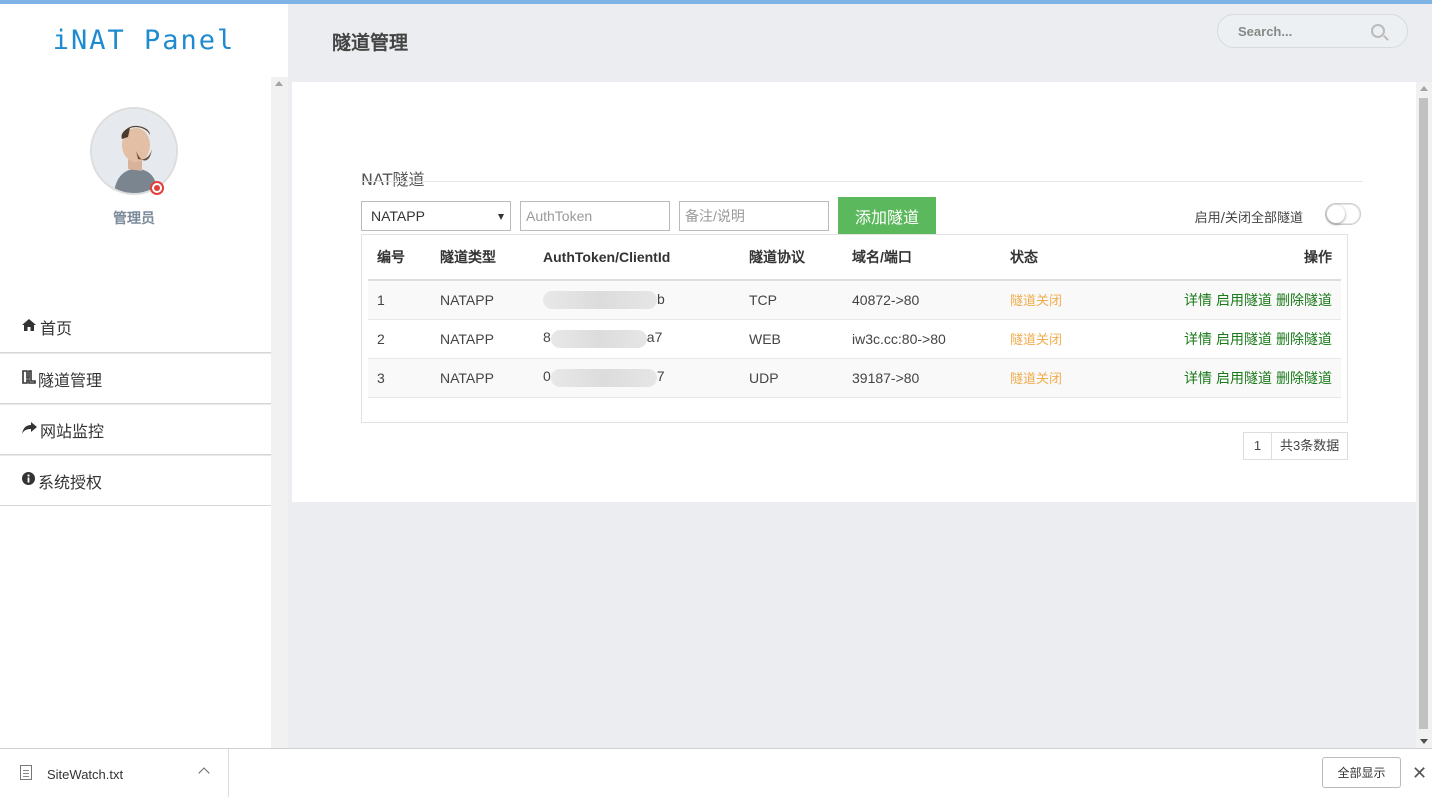 The height and width of the screenshot is (797, 1432). What do you see at coordinates (204, 773) in the screenshot?
I see `chevron-up-icon` at bounding box center [204, 773].